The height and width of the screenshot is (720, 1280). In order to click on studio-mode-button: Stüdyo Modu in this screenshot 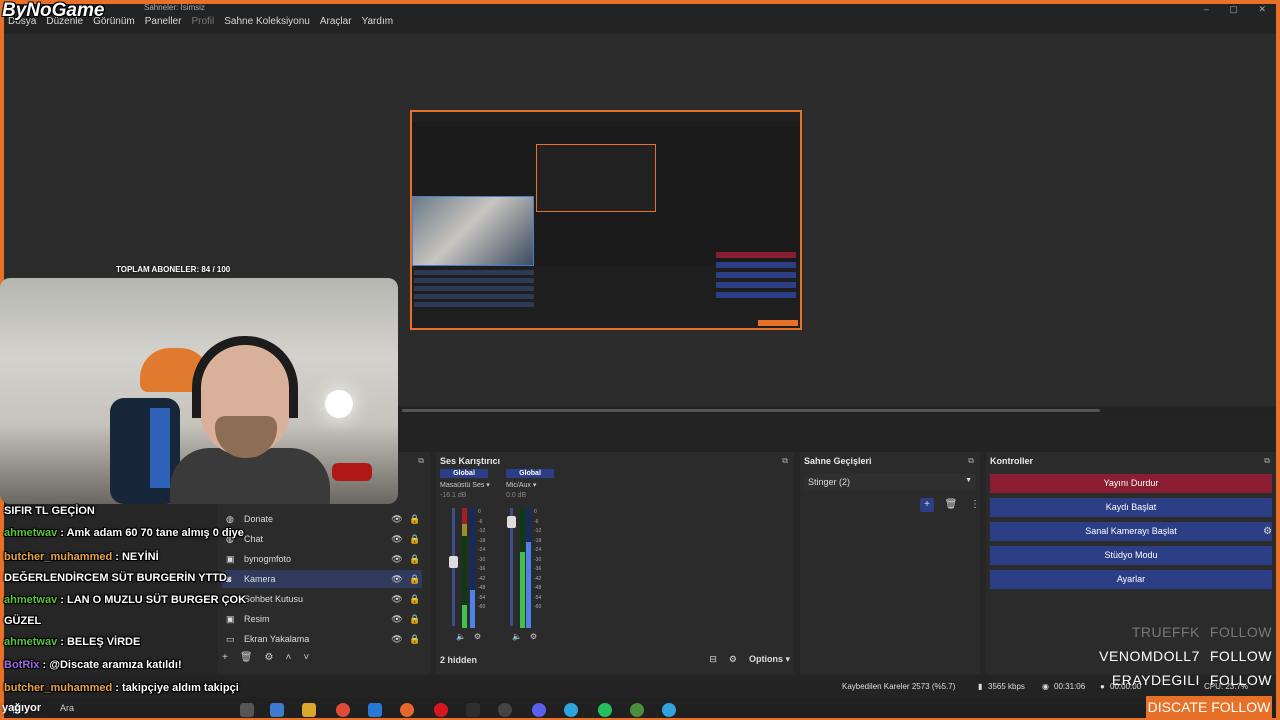, I will do `click(1131, 555)`.